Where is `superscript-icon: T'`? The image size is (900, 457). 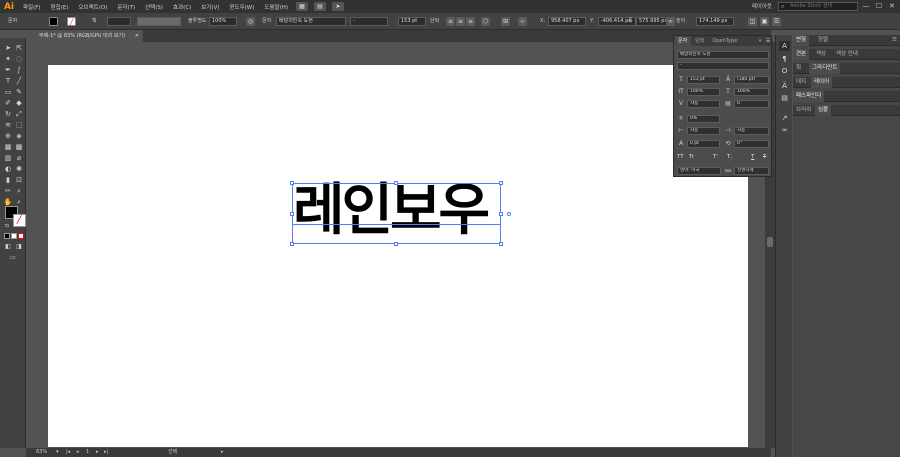
superscript-icon: T' is located at coordinates (715, 157).